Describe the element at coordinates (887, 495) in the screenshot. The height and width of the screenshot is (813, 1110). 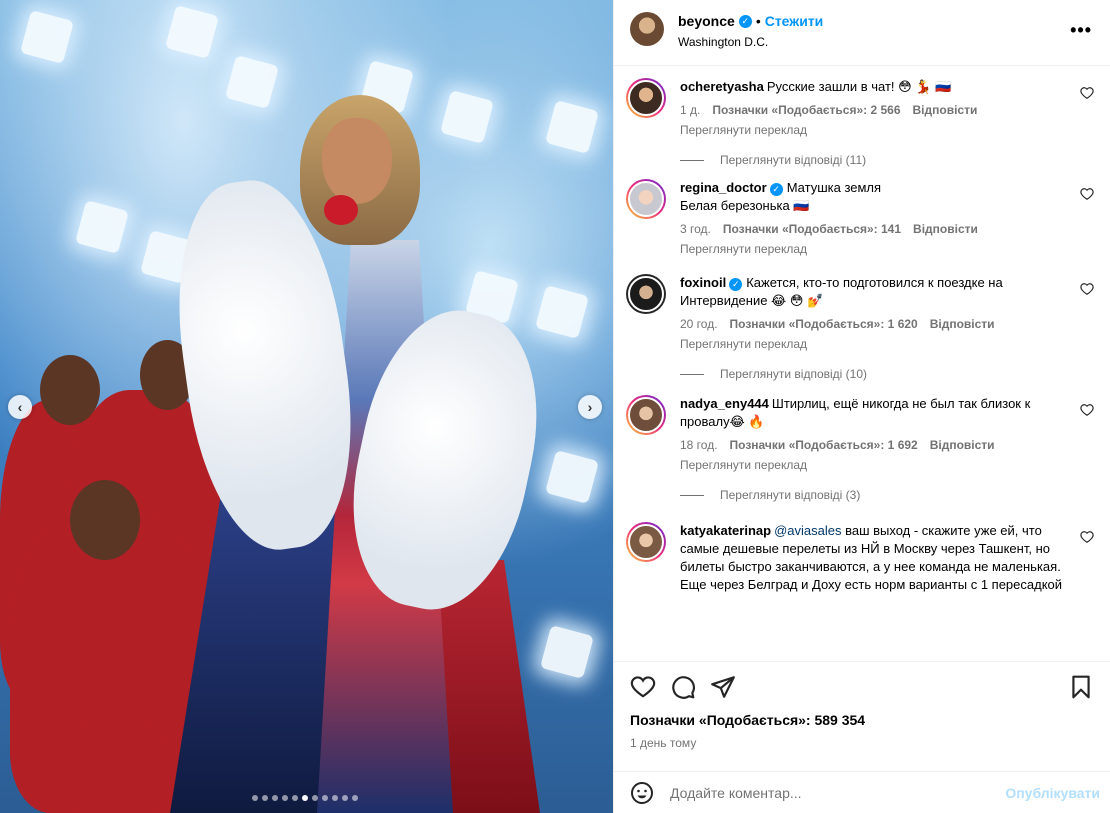
I see `view-replies-button: Переглянути відповіді (3)` at that location.